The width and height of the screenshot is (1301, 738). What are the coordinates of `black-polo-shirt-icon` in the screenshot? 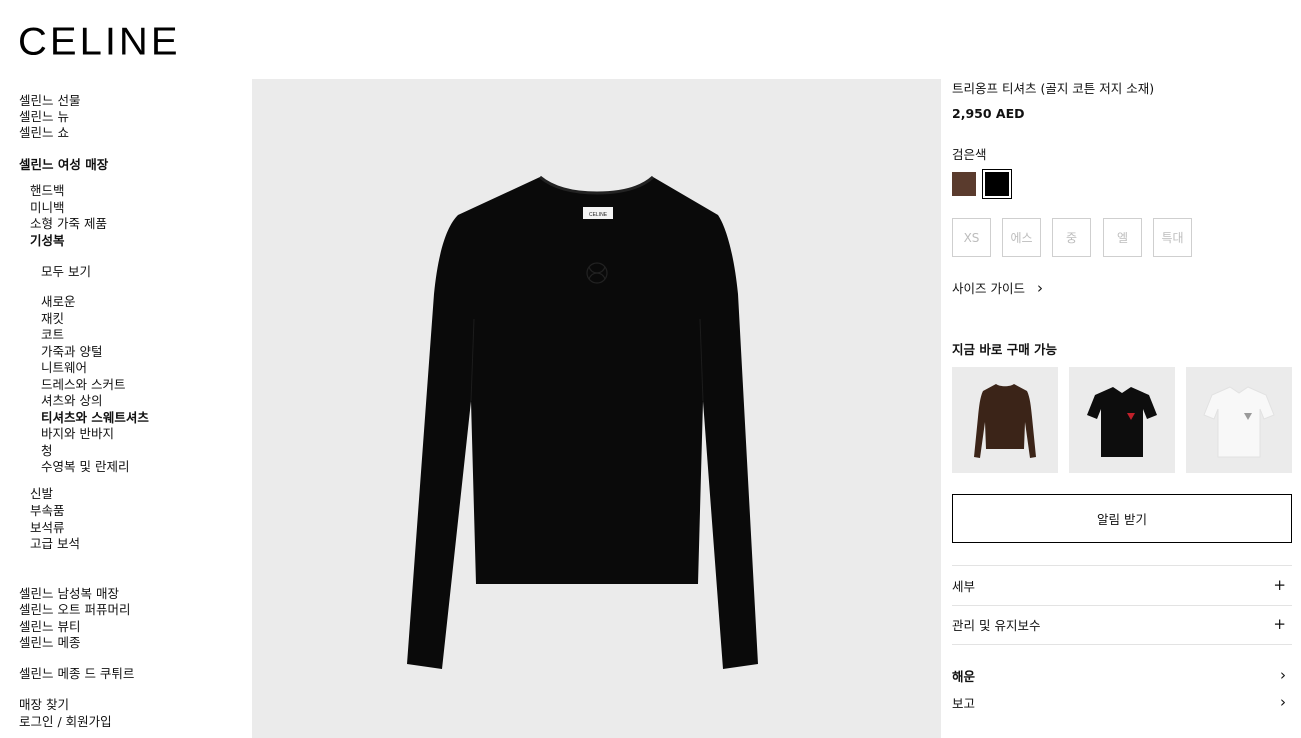 It's located at (1122, 422).